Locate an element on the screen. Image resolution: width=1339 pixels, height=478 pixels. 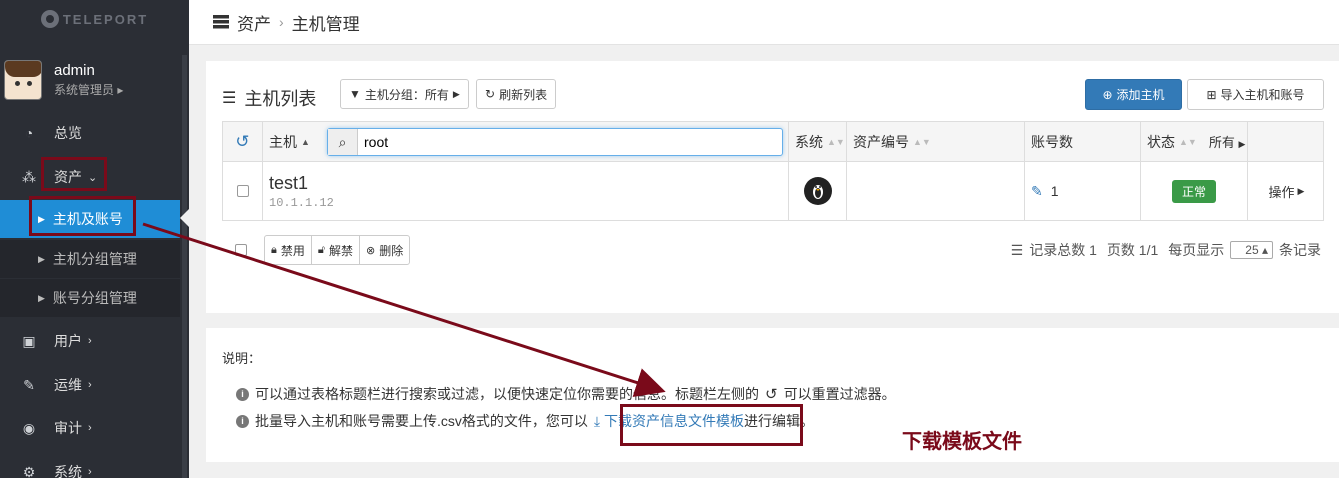
user-name: admin is located at coordinates (74, 70).